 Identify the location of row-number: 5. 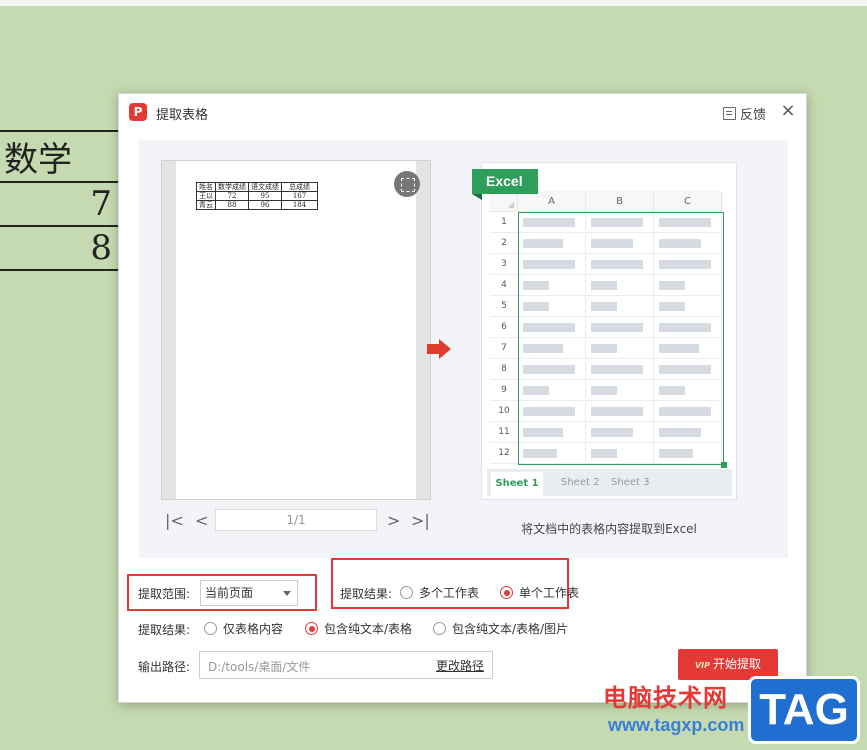
(504, 306).